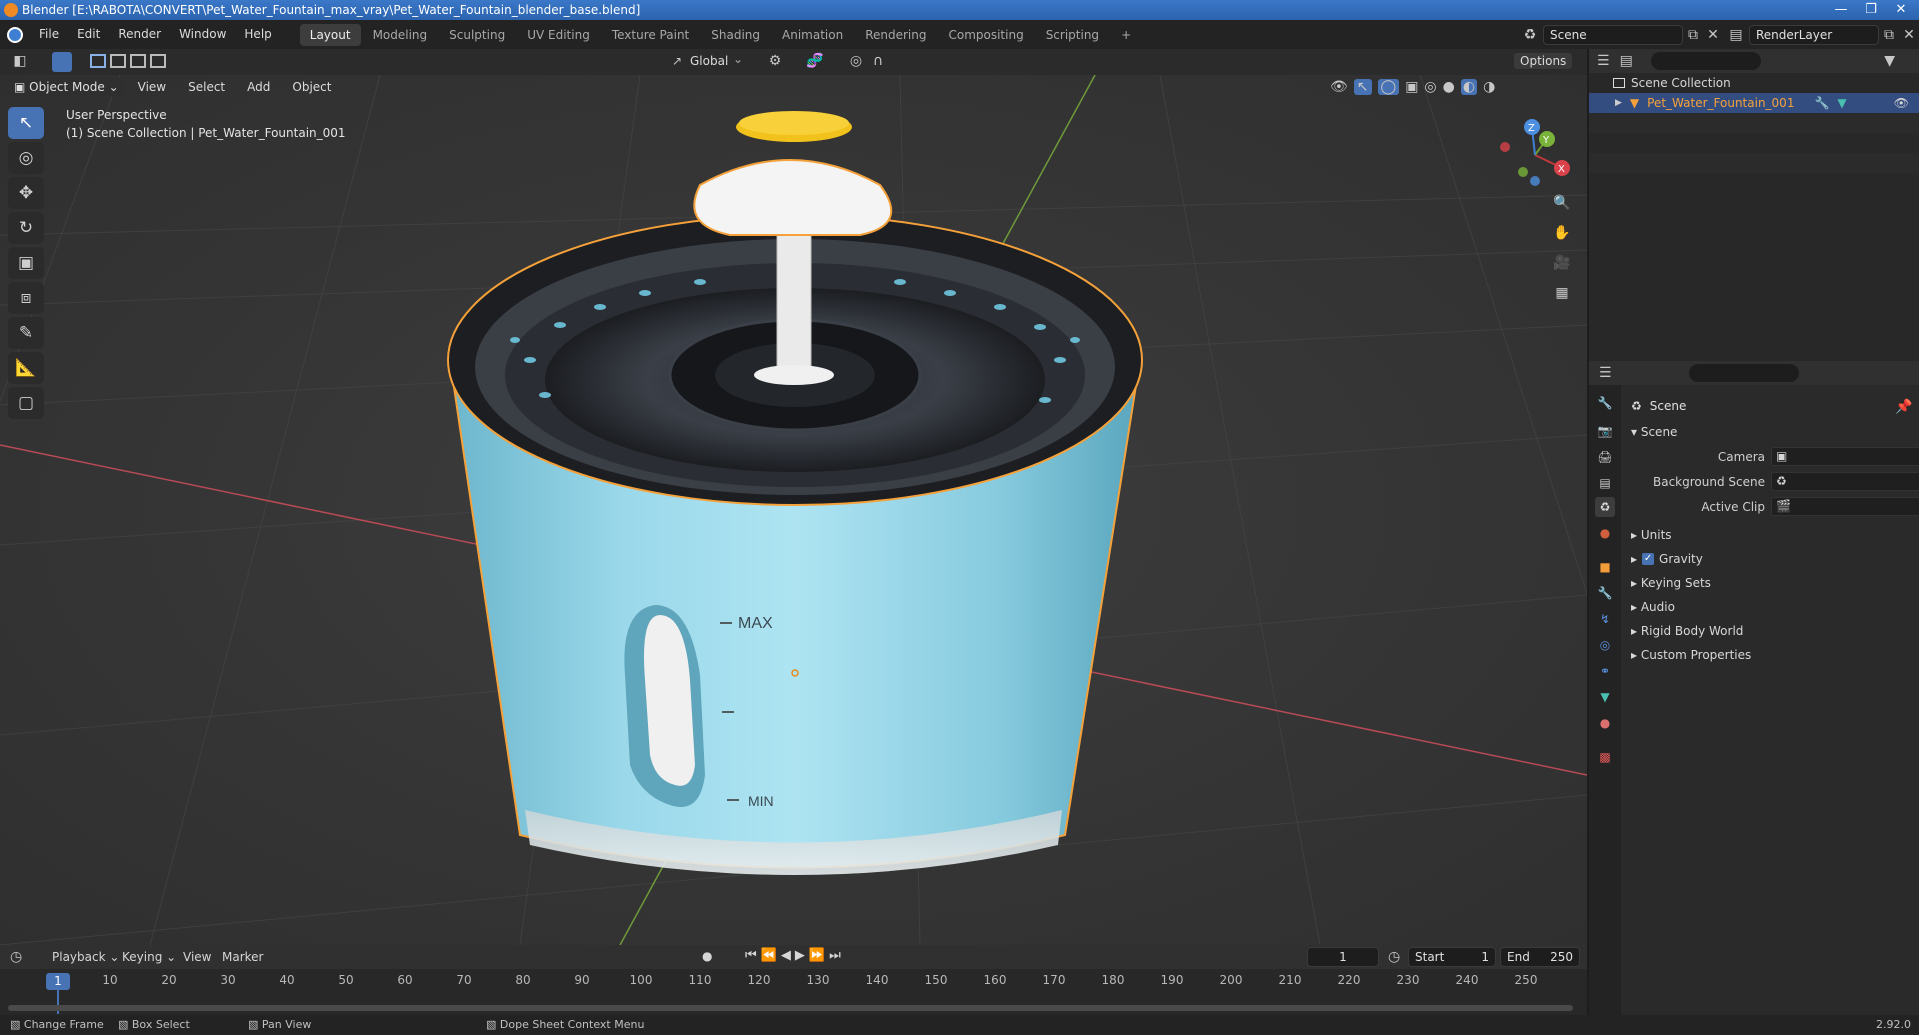 The height and width of the screenshot is (1035, 1919). I want to click on outliner-row-scene-collection: Scene Collection, so click(1754, 83).